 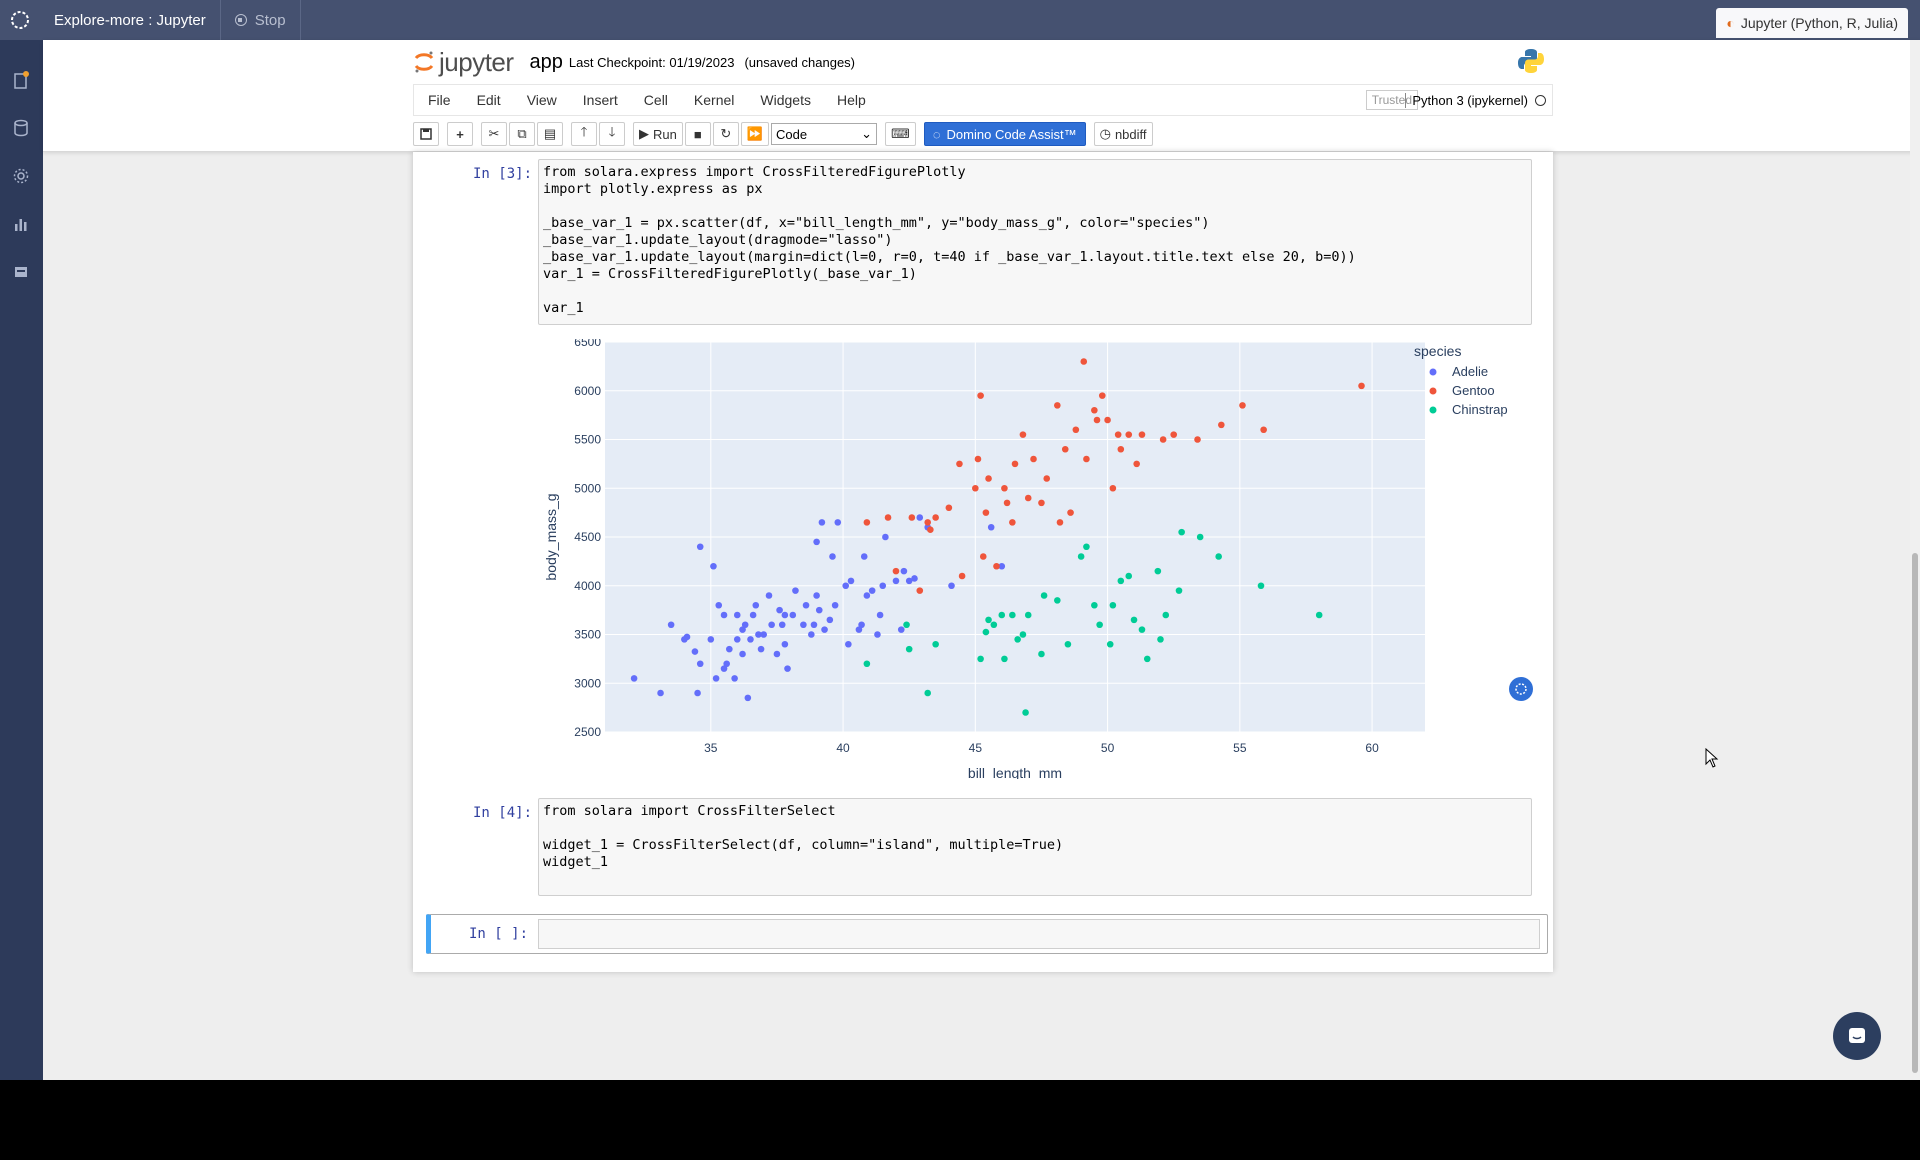 What do you see at coordinates (1819, 23) in the screenshot?
I see `environment-label: Jupyter (Python, R, Julia)` at bounding box center [1819, 23].